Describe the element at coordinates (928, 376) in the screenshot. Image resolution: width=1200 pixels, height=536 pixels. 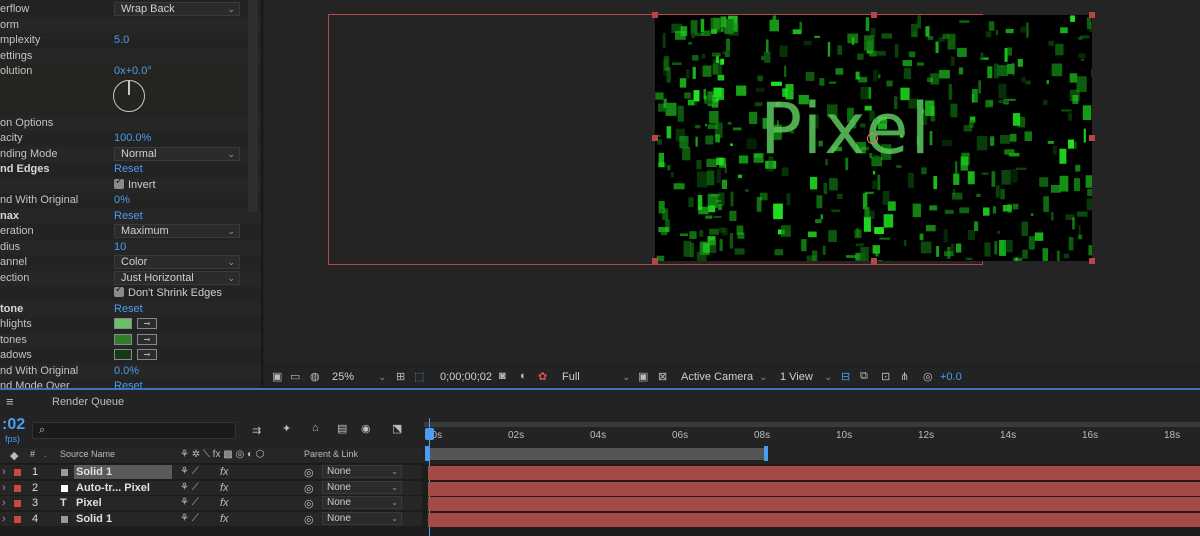
I see `reset-exposure-icon: ◎` at that location.